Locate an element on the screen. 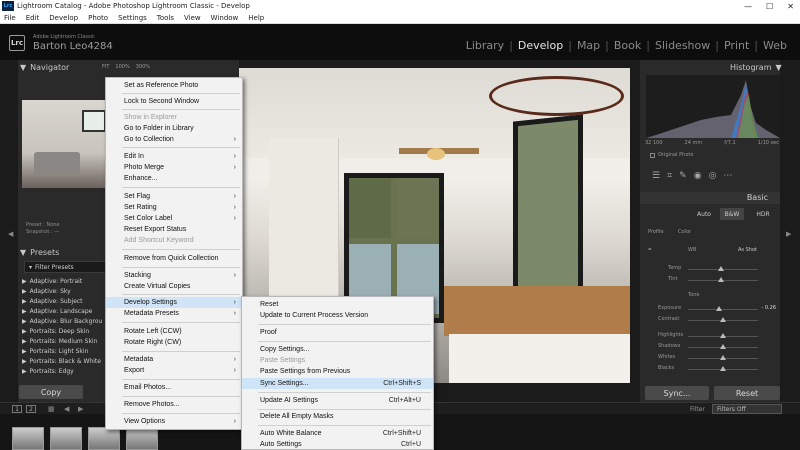  submenu-sync-settings: Sync Settings... Ctrl+Shift+S is located at coordinates (337, 383).